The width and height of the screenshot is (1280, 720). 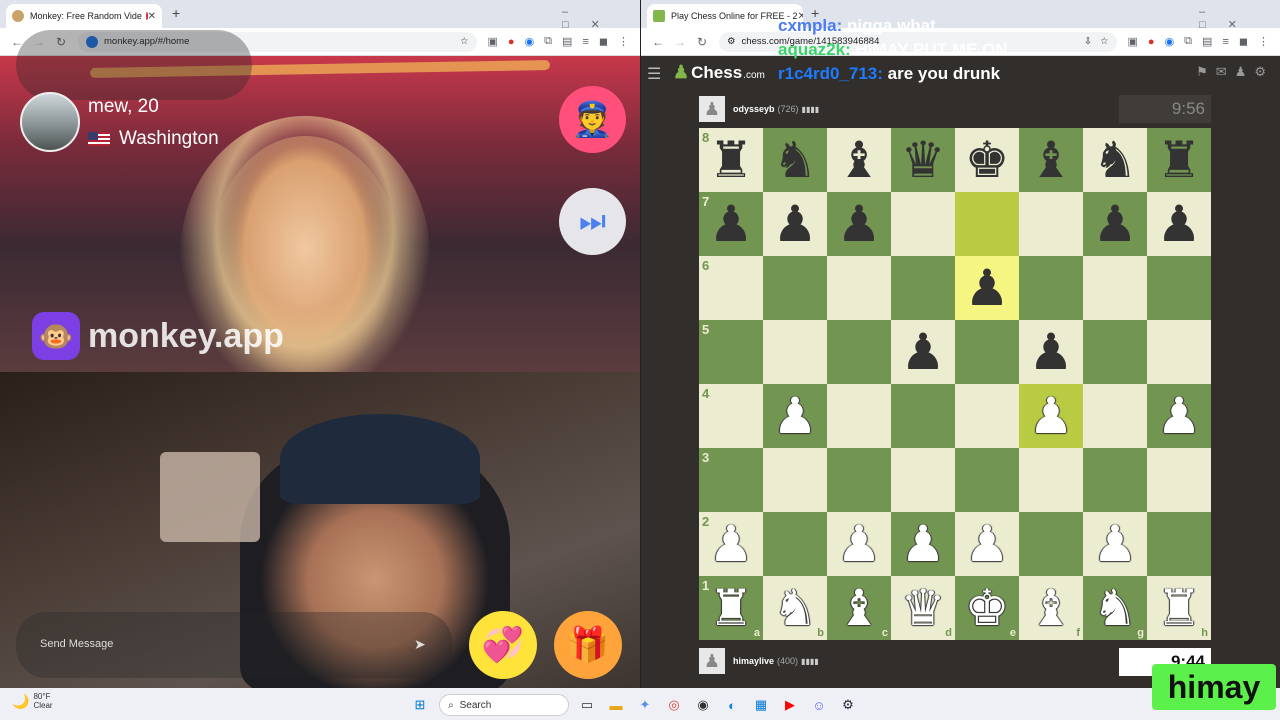 What do you see at coordinates (732, 705) in the screenshot?
I see `edge-icon: ◐` at bounding box center [732, 705].